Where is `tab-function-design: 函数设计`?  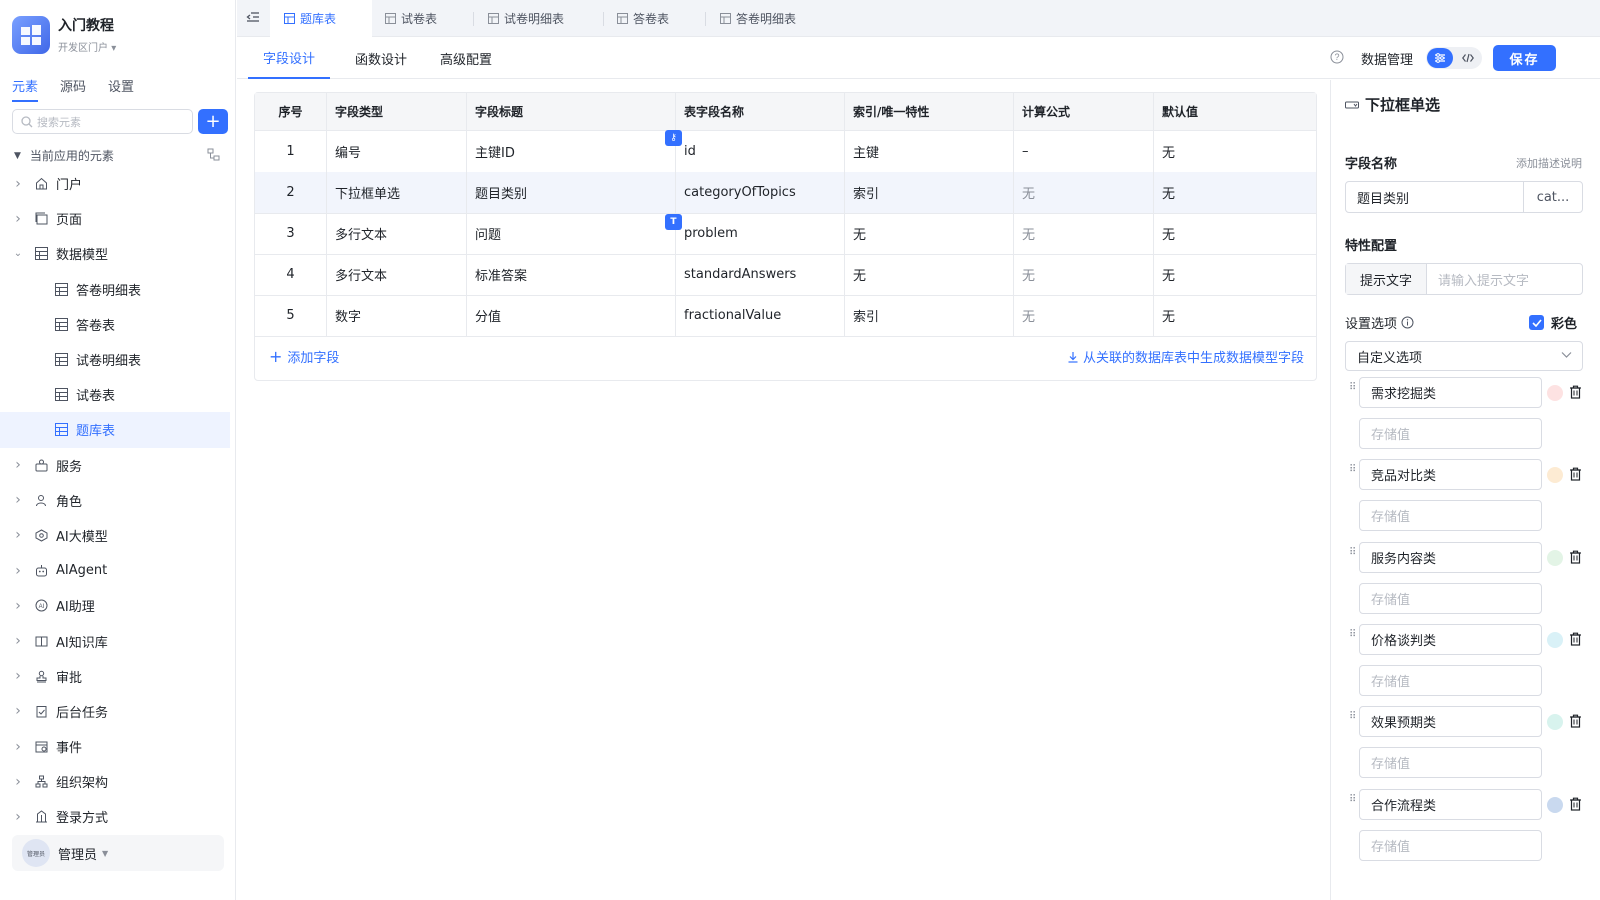 tab-function-design: 函数设计 is located at coordinates (381, 58).